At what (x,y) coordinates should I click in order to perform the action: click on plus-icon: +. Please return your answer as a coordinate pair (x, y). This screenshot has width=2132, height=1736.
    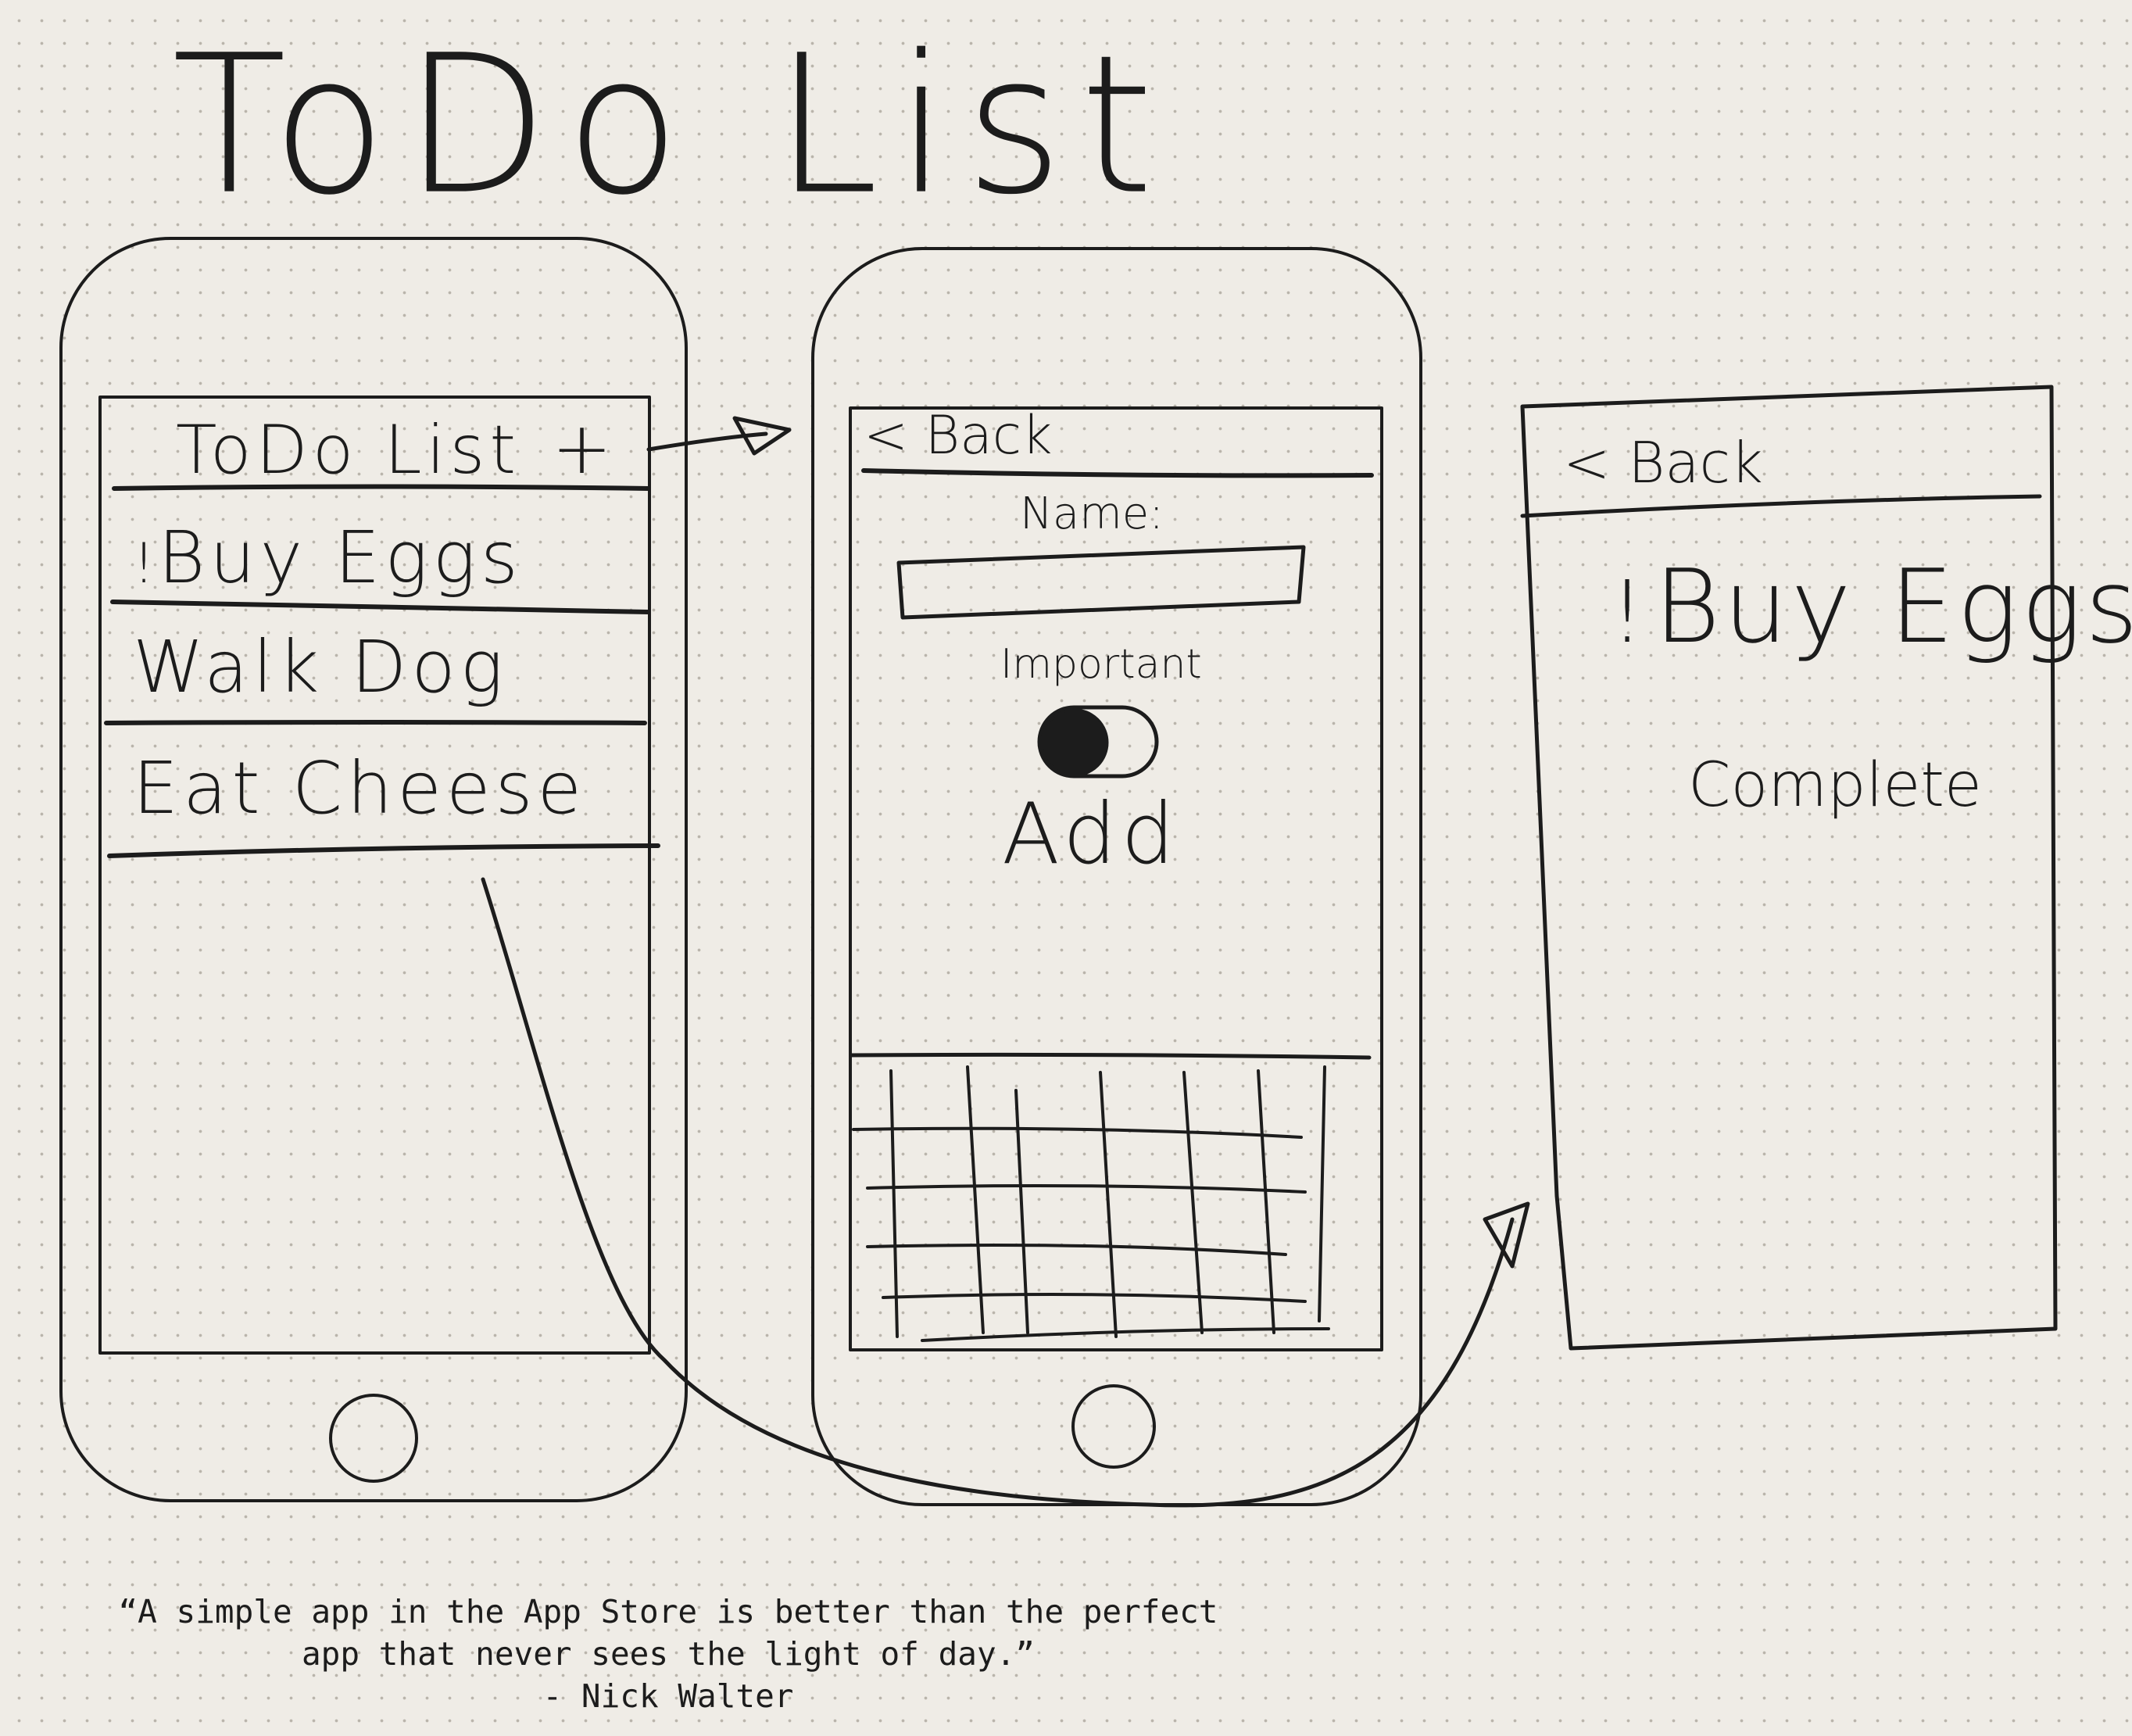
    Looking at the image, I should click on (584, 448).